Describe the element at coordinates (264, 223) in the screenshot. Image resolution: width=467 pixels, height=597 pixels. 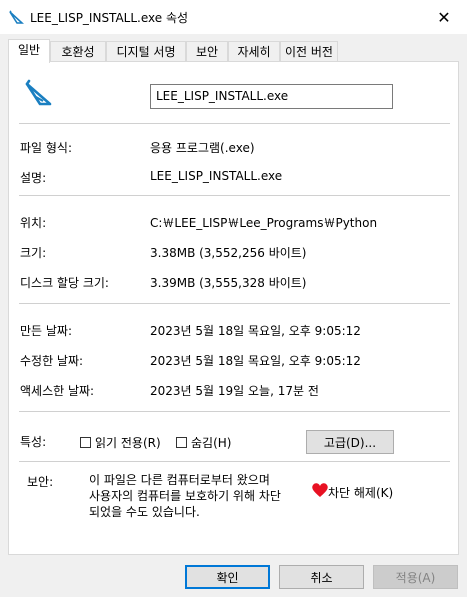
I see `location-value: C:￦LEE_LISP￦Lee_Programs￦Python` at that location.